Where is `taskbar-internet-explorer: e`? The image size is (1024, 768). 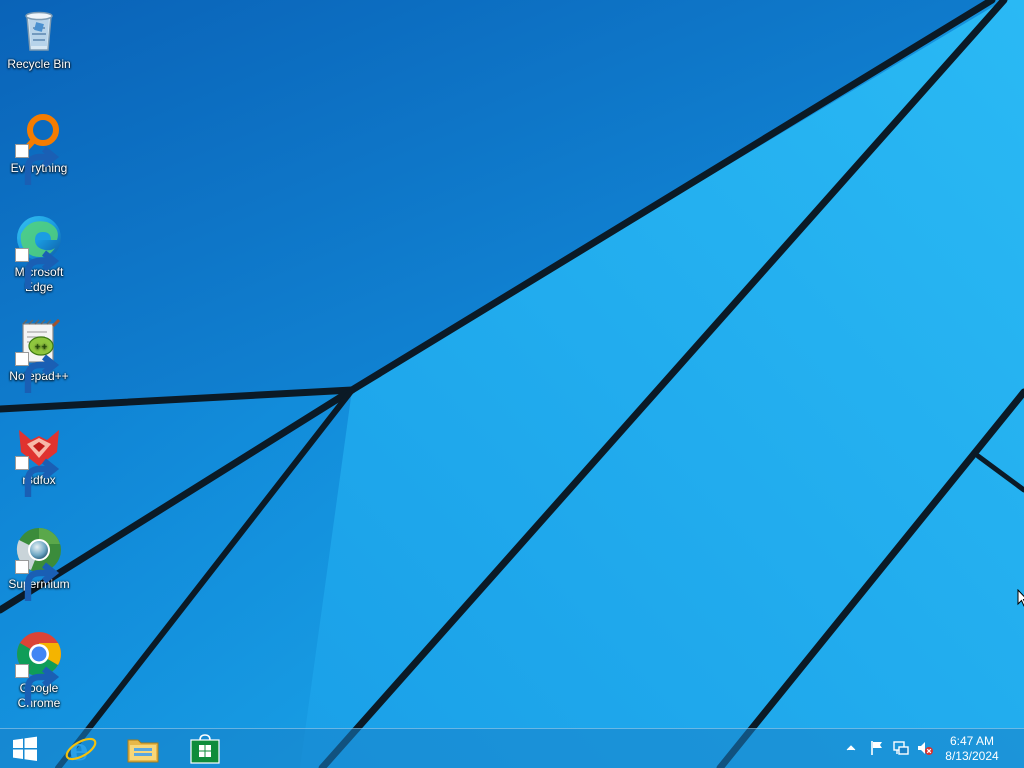 taskbar-internet-explorer: e is located at coordinates (81, 748).